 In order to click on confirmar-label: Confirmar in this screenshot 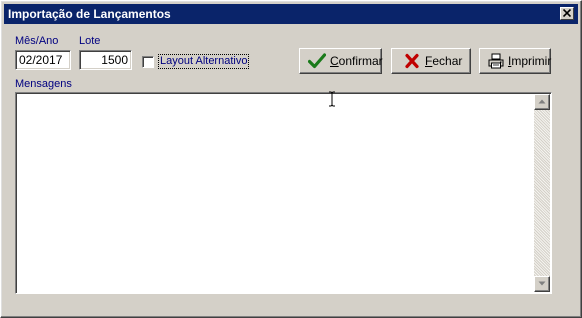, I will do `click(356, 61)`.